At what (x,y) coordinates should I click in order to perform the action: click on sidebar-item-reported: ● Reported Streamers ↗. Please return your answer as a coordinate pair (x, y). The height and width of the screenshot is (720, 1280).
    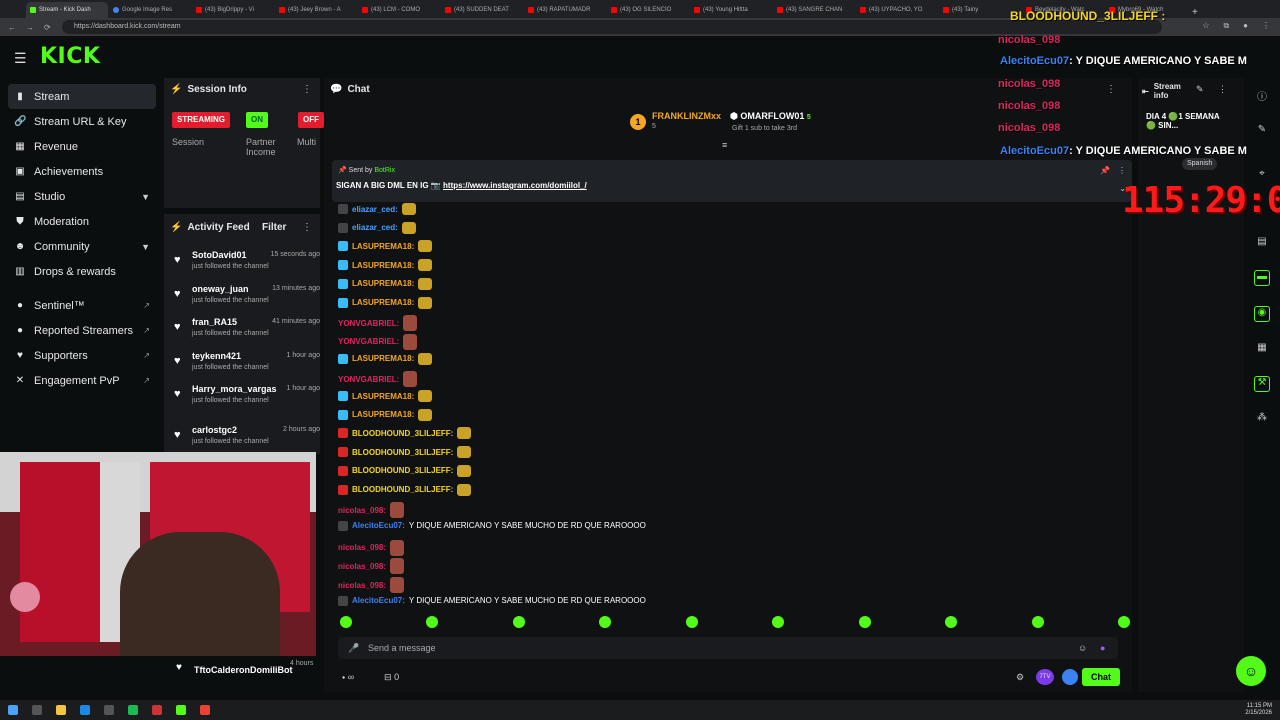
    Looking at the image, I should click on (82, 330).